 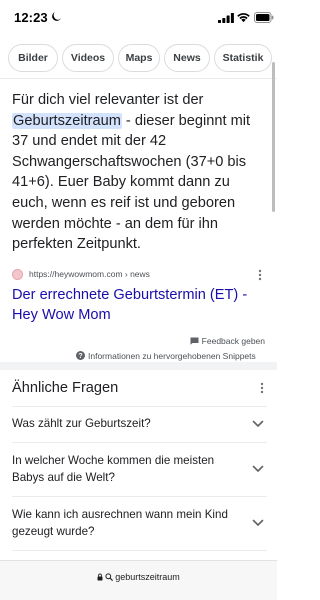 What do you see at coordinates (233, 341) in the screenshot?
I see `feedback-label: Feedback geben` at bounding box center [233, 341].